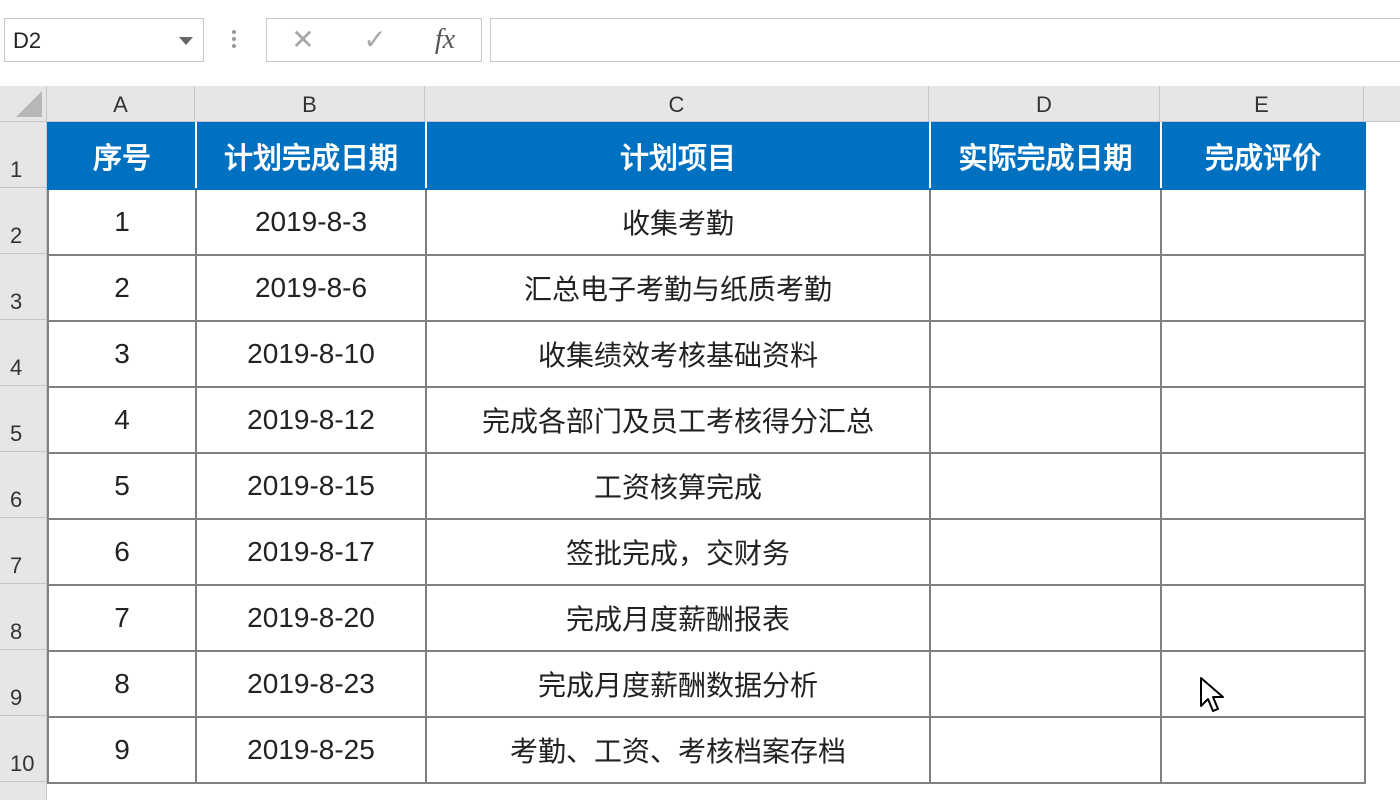 The width and height of the screenshot is (1400, 800). What do you see at coordinates (311, 288) in the screenshot?
I see `table-cell: 2019-8-6` at bounding box center [311, 288].